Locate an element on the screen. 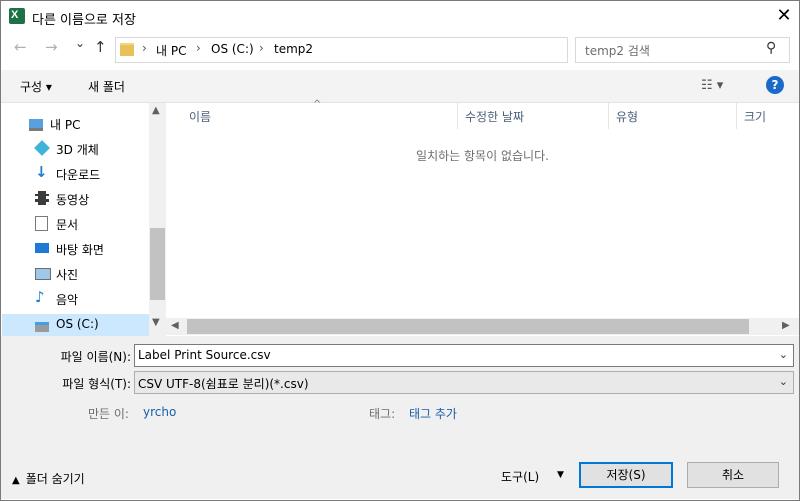 The width and height of the screenshot is (800, 501). download-icon: ↓ is located at coordinates (41, 172).